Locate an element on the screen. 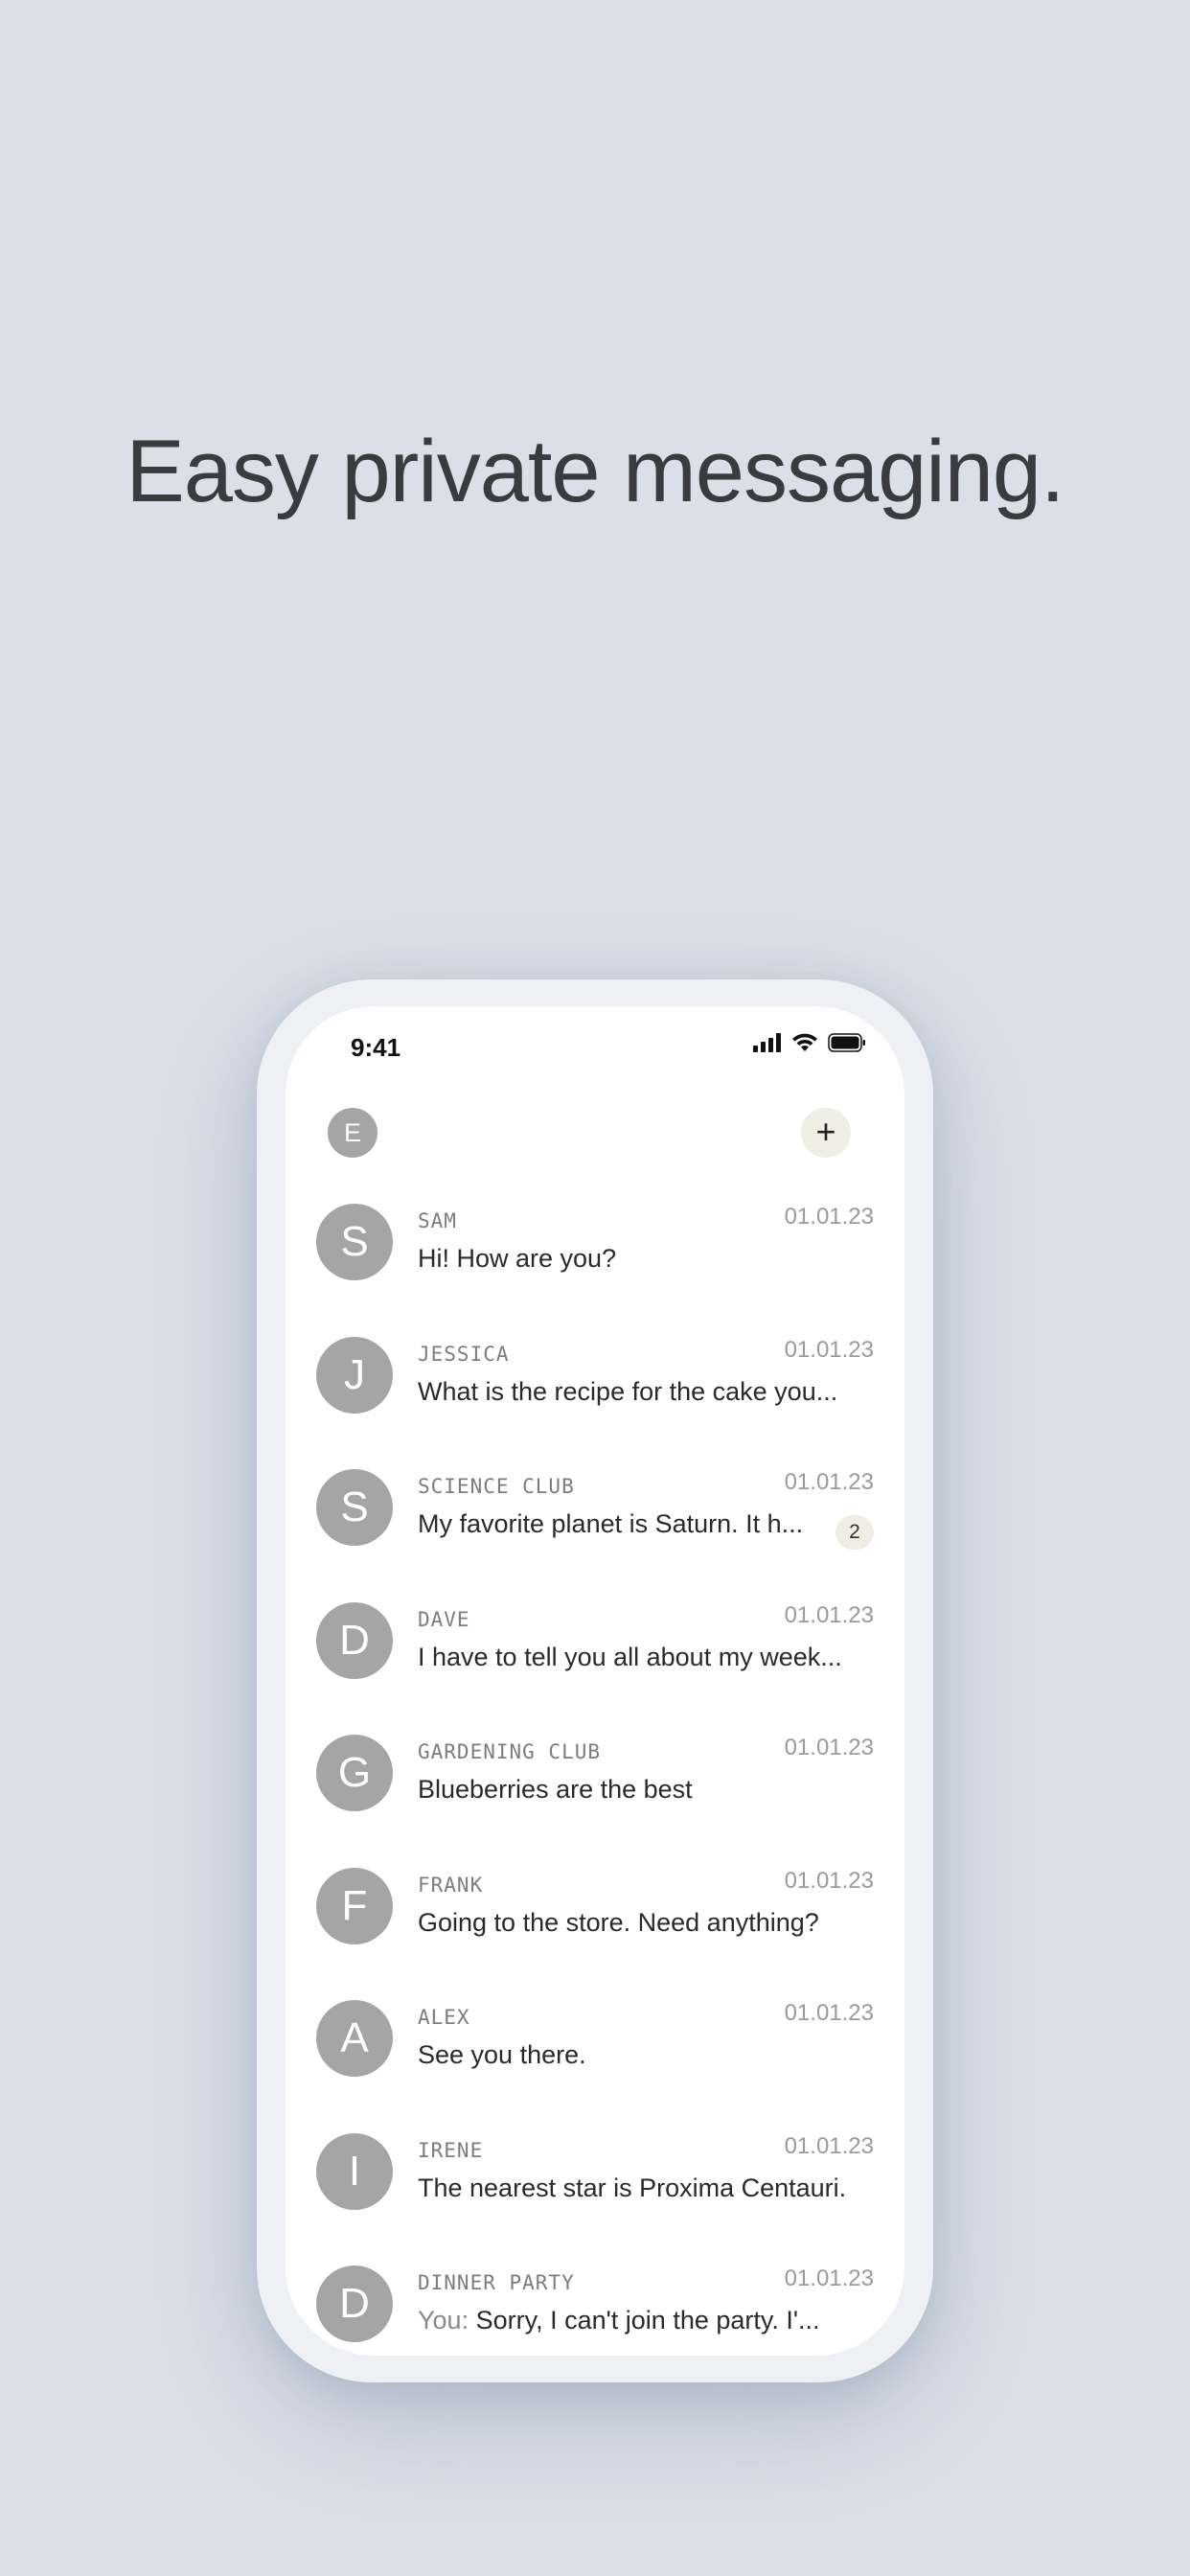 The height and width of the screenshot is (2576, 1190). contact-avatar: J is located at coordinates (355, 1375).